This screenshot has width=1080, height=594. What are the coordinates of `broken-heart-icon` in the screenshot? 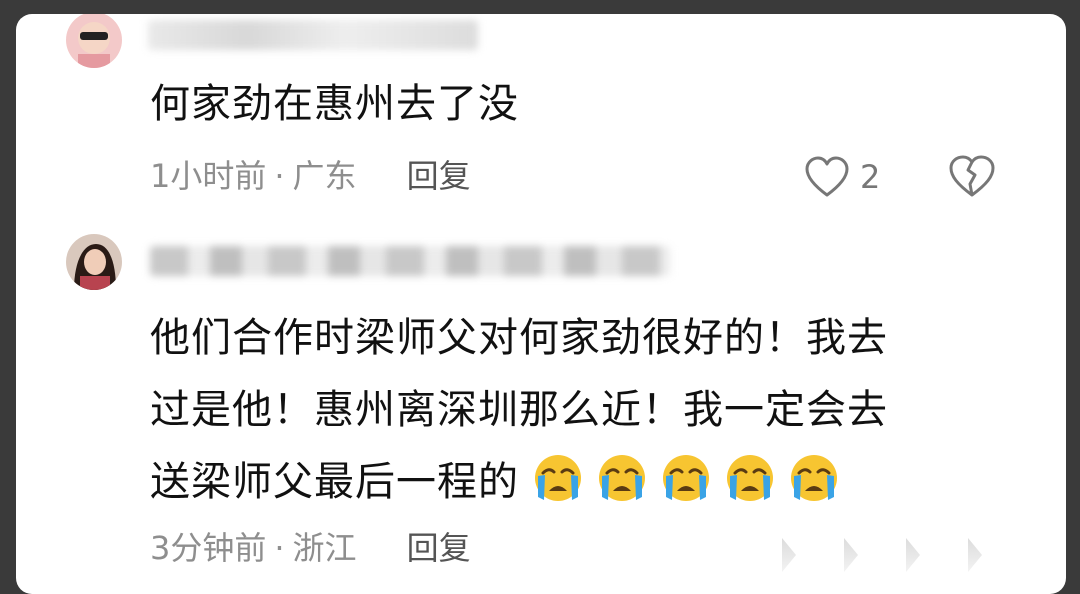 It's located at (972, 176).